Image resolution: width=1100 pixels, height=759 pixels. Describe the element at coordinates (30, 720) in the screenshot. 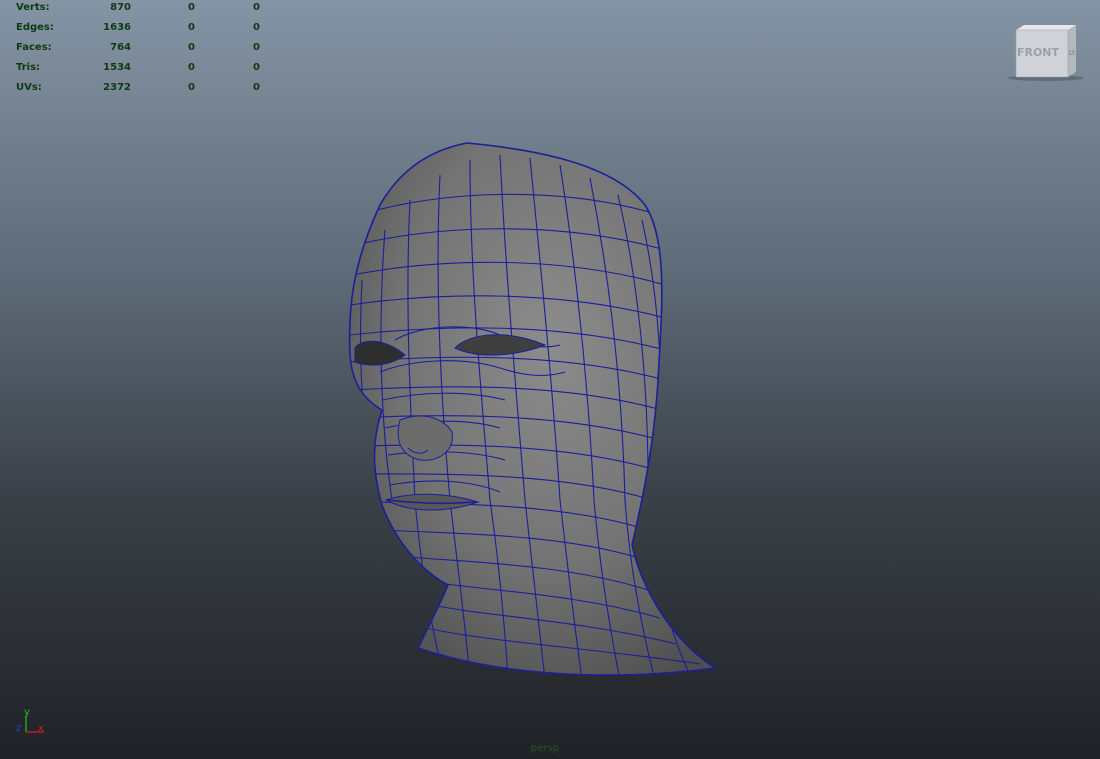

I see `axis-indicator: y x z` at that location.